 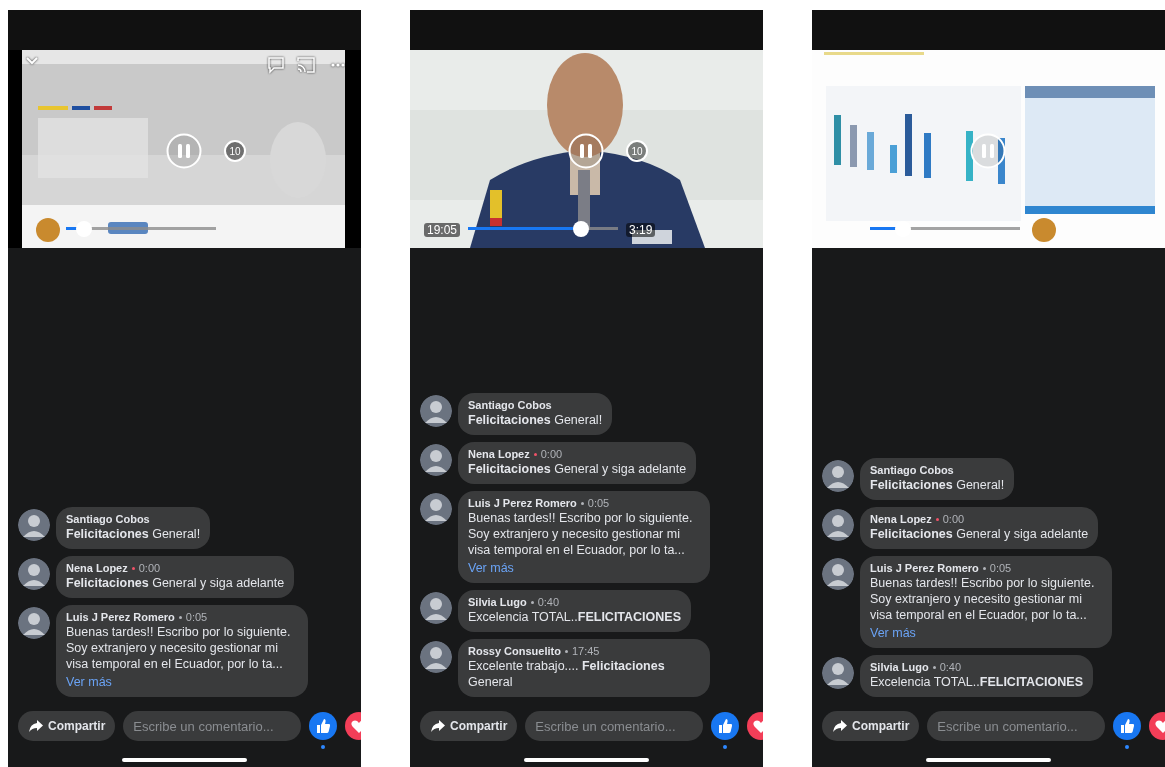 I want to click on comment-time: 17:45, so click(x=585, y=651).